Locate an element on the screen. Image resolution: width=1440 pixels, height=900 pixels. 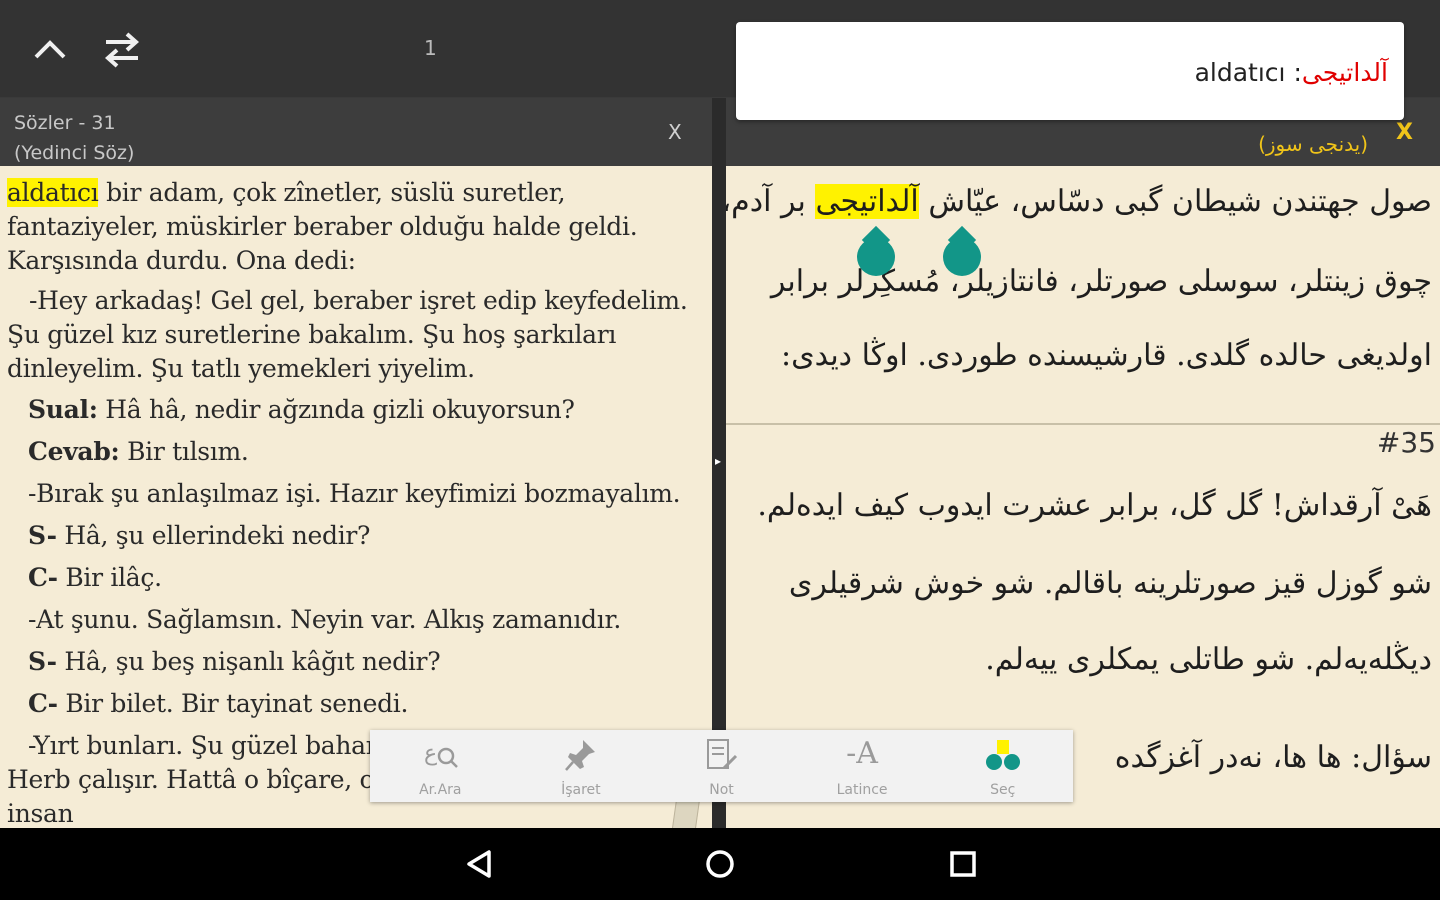
swap-icon is located at coordinates (122, 50).